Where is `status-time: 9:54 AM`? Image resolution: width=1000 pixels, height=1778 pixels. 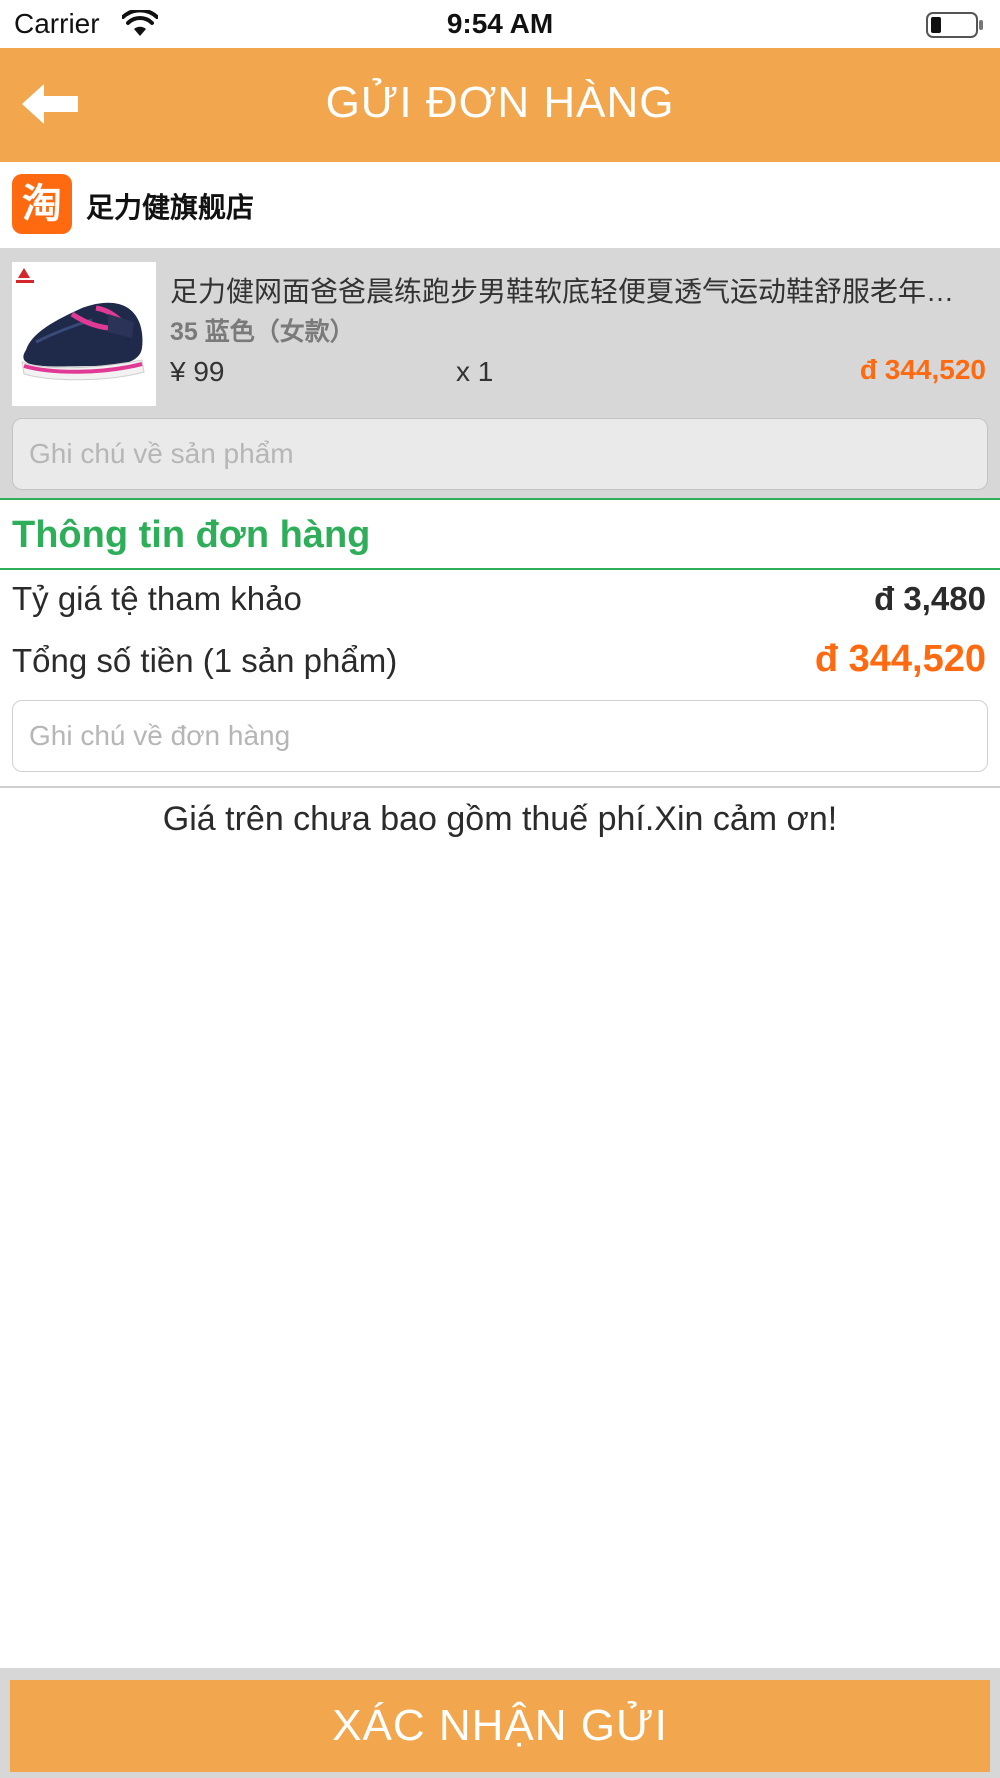 status-time: 9:54 AM is located at coordinates (500, 23).